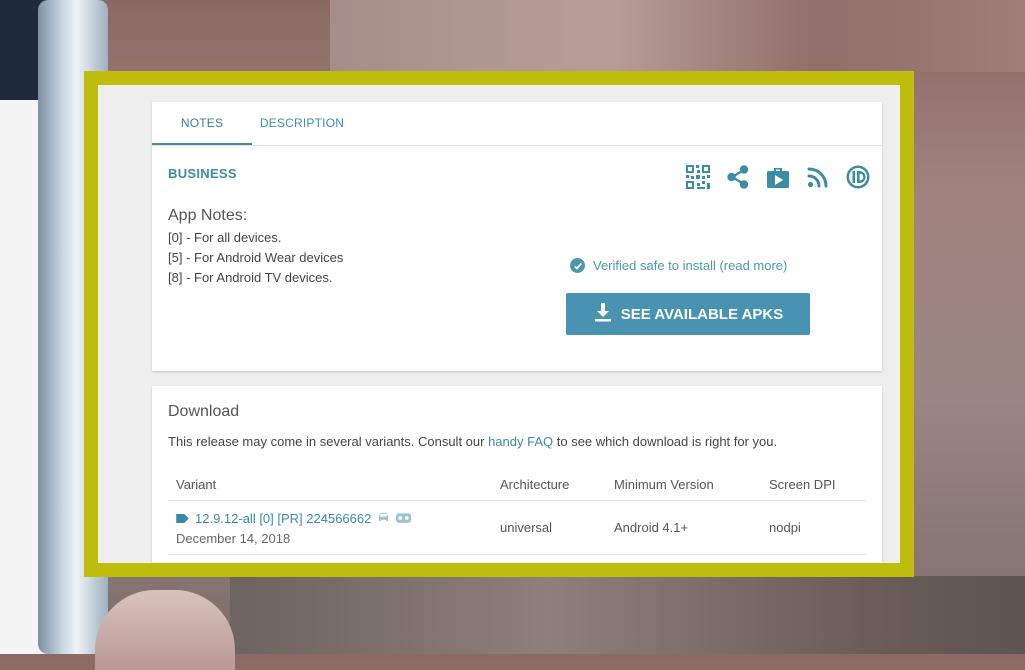 This screenshot has height=670, width=1025. Describe the element at coordinates (517, 124) in the screenshot. I see `tab-bar: NOTES DESCRIPTION` at that location.